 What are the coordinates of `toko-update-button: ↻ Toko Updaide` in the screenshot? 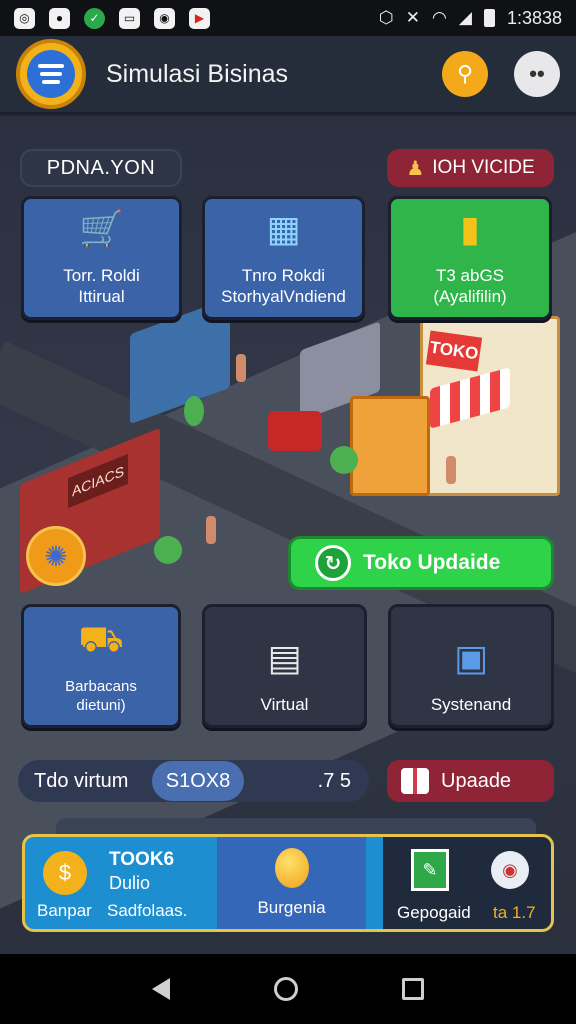 It's located at (421, 563).